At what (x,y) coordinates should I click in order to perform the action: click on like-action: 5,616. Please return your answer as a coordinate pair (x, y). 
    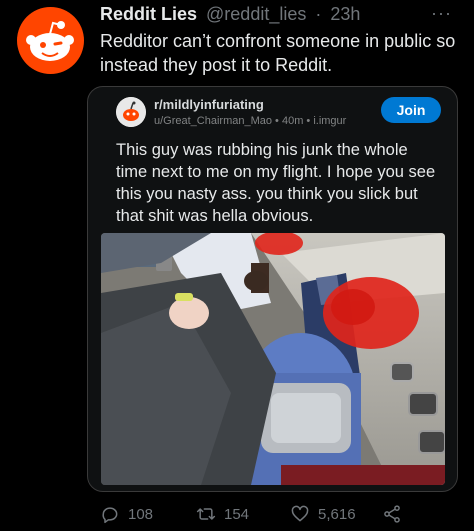
    Looking at the image, I should click on (323, 514).